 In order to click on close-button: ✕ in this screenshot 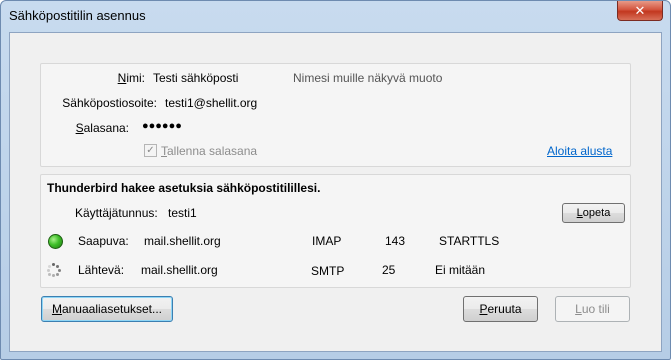, I will do `click(640, 11)`.